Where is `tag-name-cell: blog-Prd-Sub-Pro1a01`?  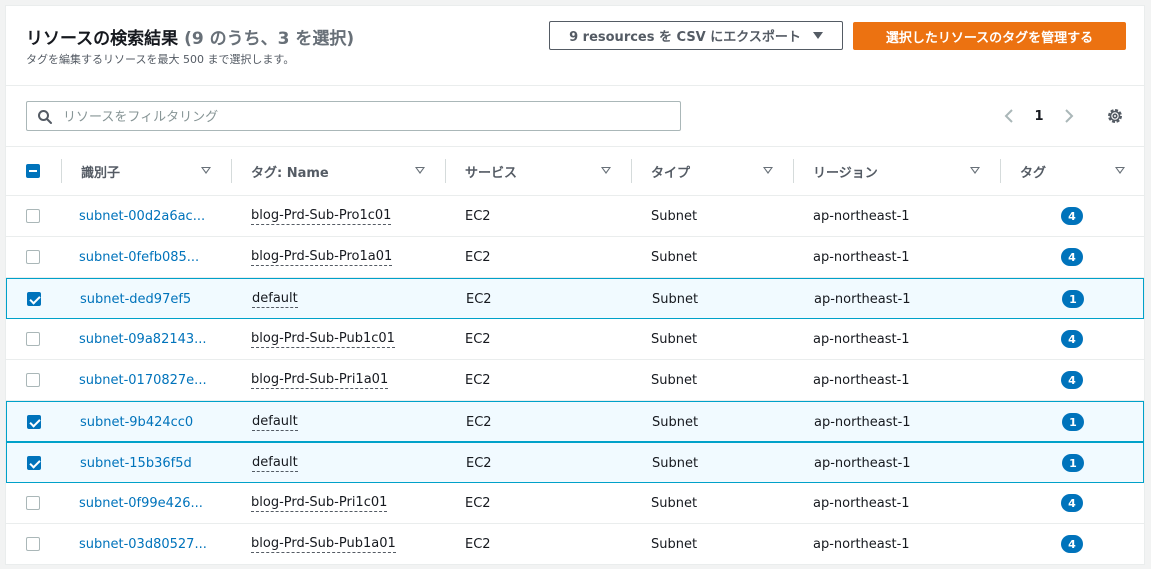
tag-name-cell: blog-Prd-Sub-Pro1a01 is located at coordinates (322, 257).